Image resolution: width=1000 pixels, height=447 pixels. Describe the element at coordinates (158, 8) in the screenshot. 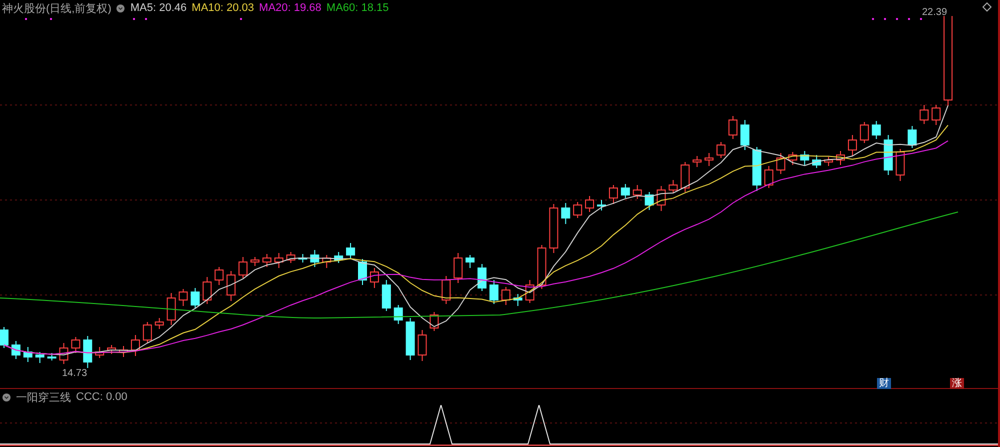

I see `moving-average-value: MA5: 20.46` at that location.